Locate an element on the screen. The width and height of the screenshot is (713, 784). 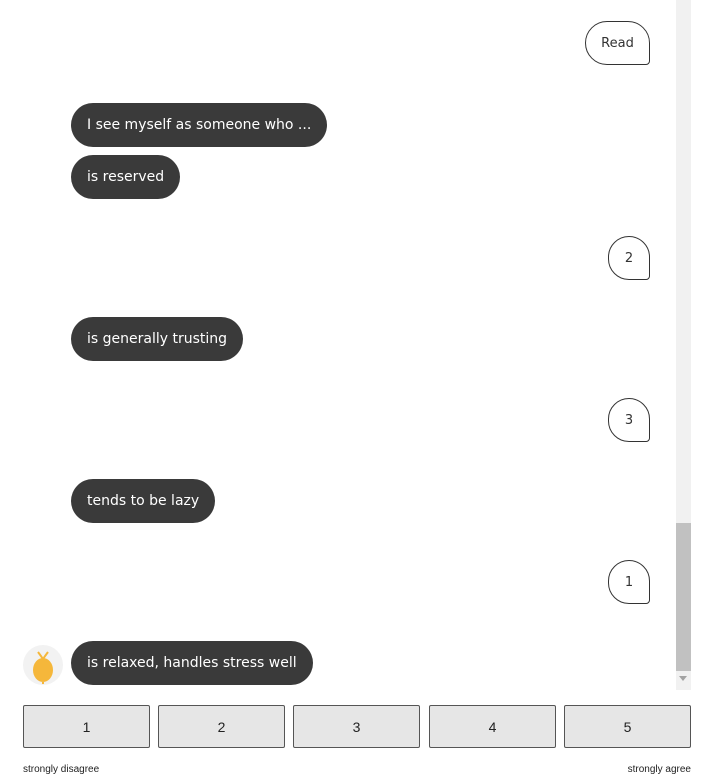
scale-min-label: strongly disagree is located at coordinates (61, 769).